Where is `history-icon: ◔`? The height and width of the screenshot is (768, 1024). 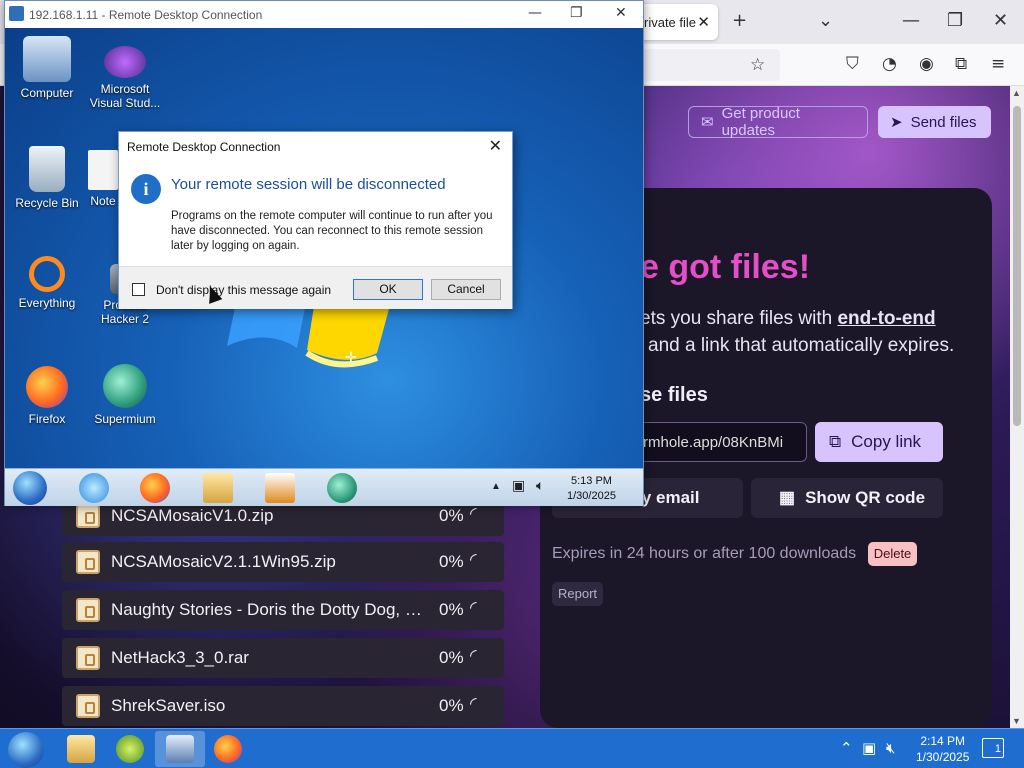 history-icon: ◔ is located at coordinates (889, 64).